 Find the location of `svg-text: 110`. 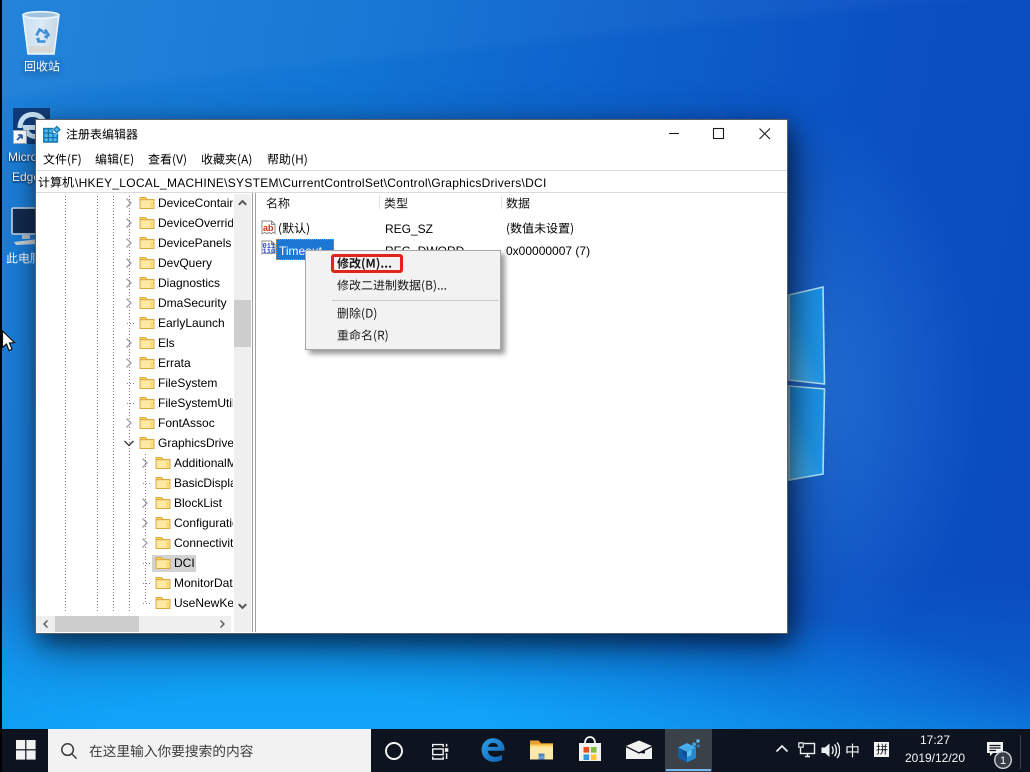

svg-text: 110 is located at coordinates (269, 253).